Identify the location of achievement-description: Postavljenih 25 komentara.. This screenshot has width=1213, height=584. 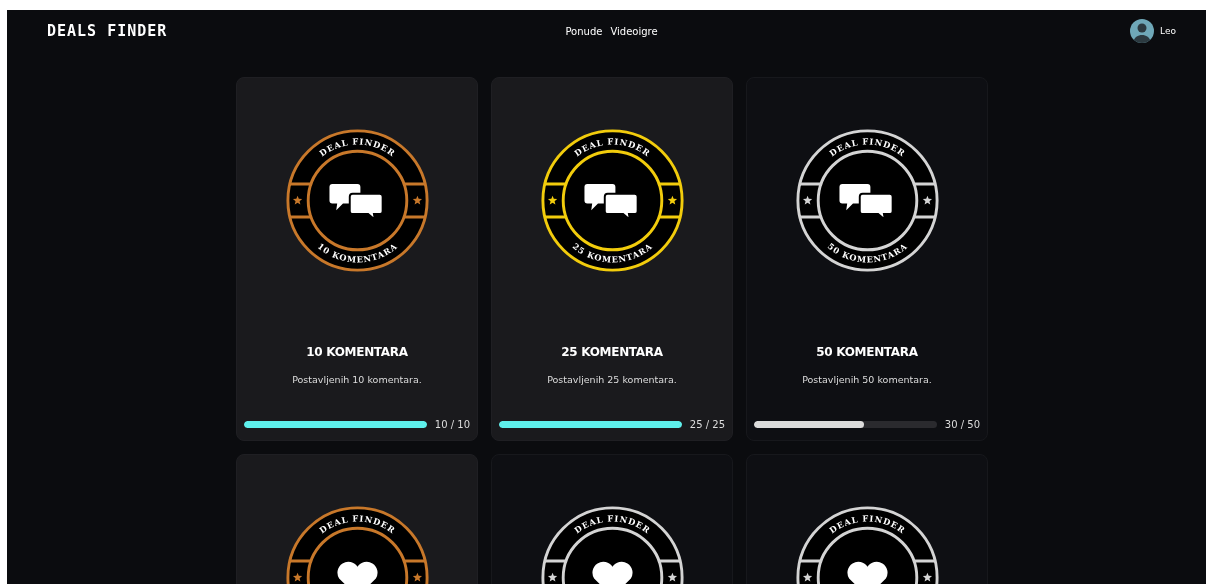
(612, 379).